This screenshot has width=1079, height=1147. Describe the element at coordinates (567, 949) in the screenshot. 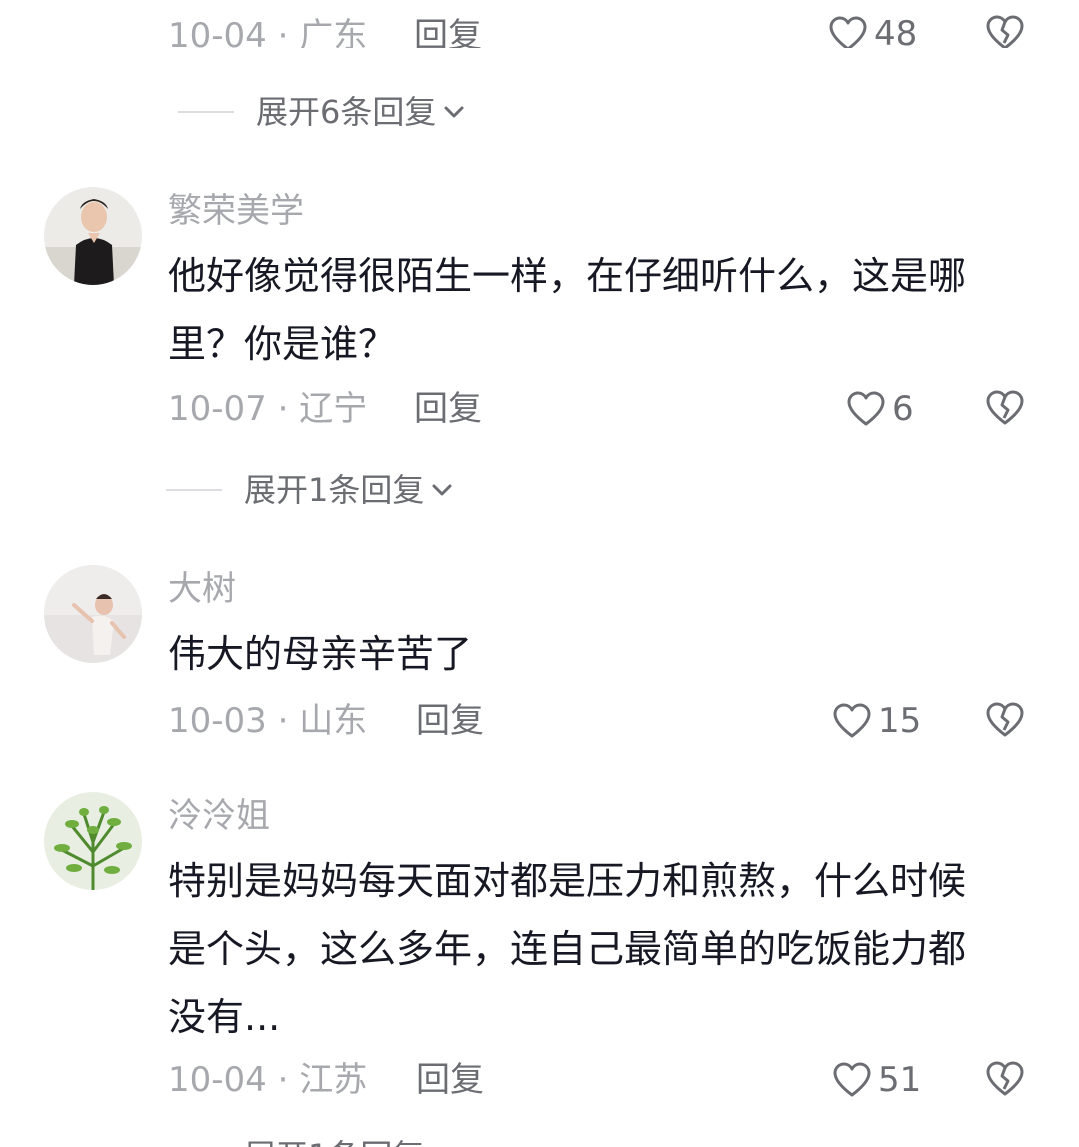

I see `comment-line: 是个头，这么多年，连自己最简单的吃饭能力都` at that location.